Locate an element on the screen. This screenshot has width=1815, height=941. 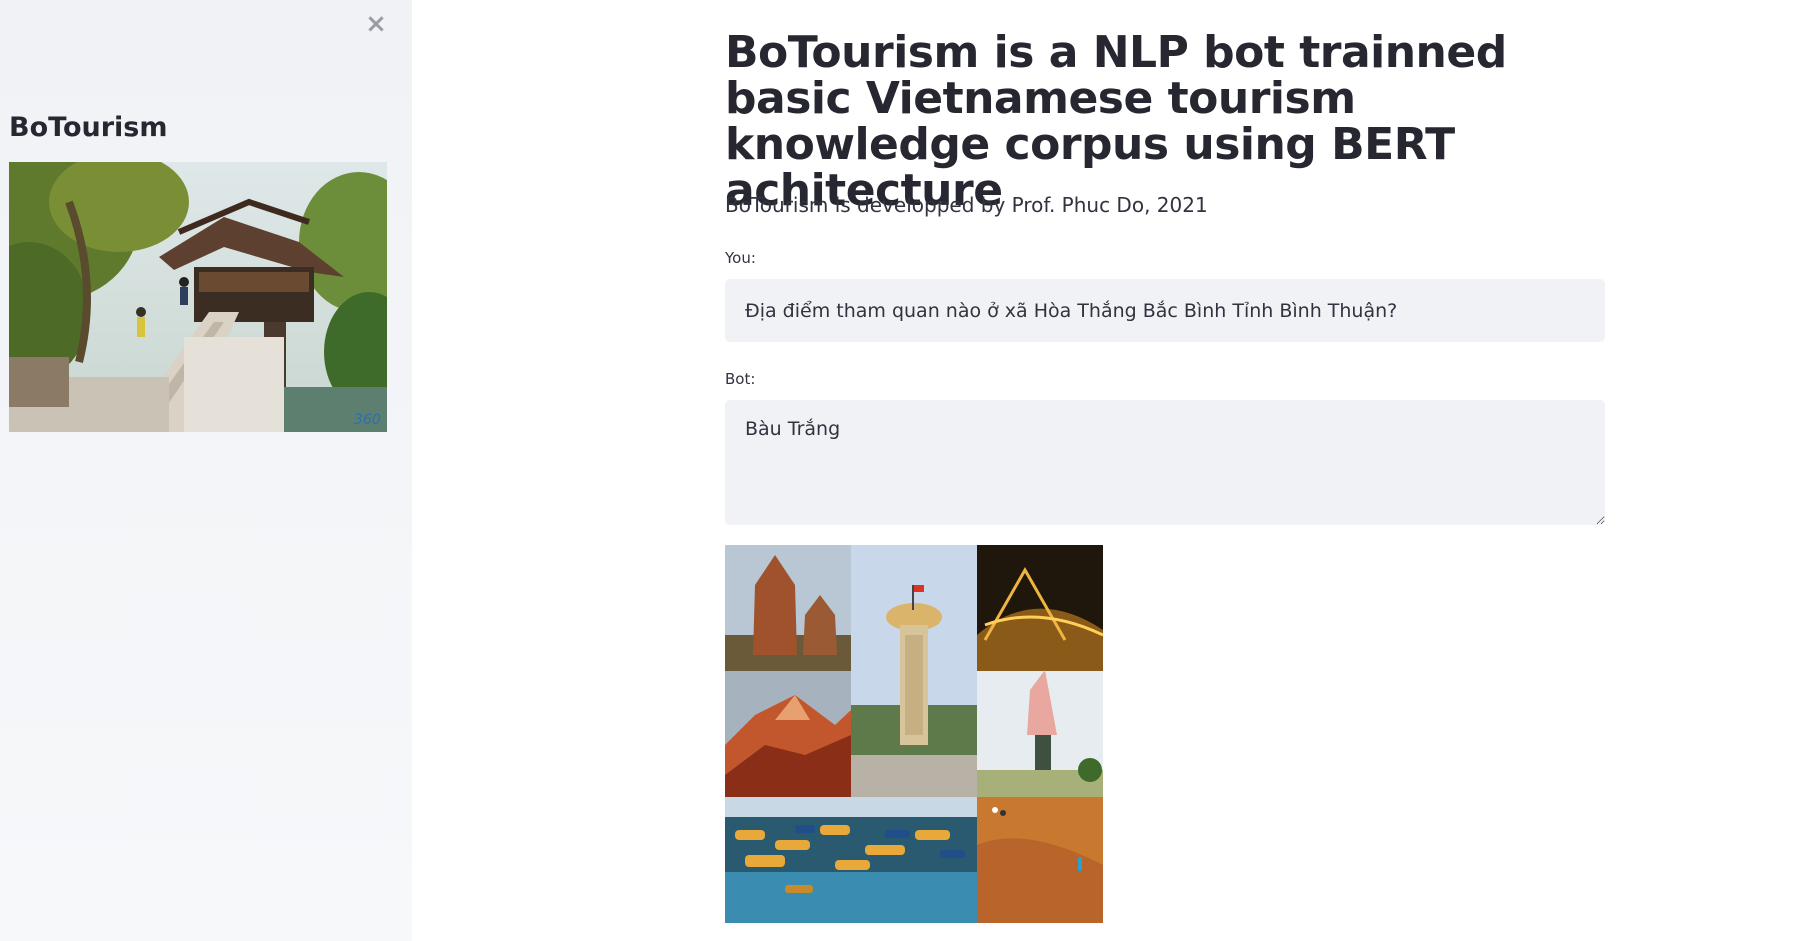
sidebar-title: BoTourism is located at coordinates (88, 127).